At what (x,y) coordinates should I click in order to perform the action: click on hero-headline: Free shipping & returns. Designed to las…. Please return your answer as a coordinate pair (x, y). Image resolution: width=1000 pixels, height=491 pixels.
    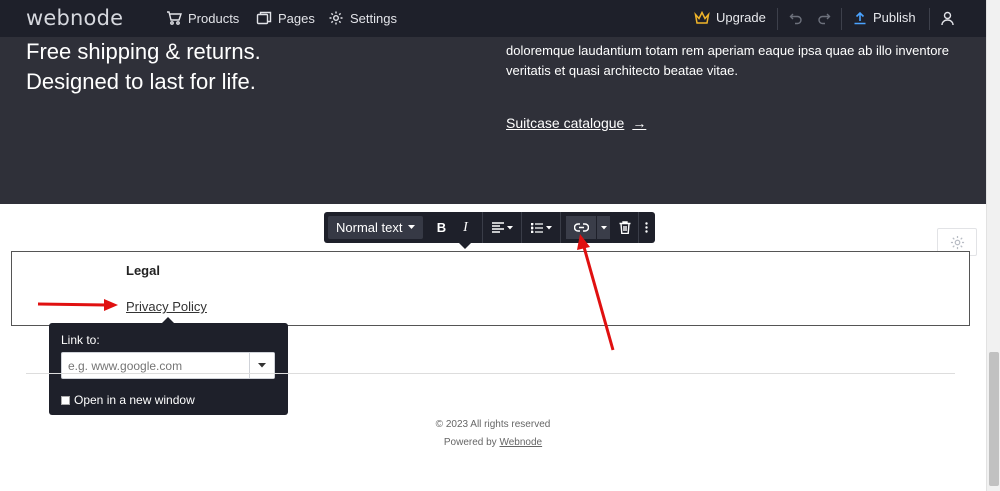
    Looking at the image, I should click on (143, 67).